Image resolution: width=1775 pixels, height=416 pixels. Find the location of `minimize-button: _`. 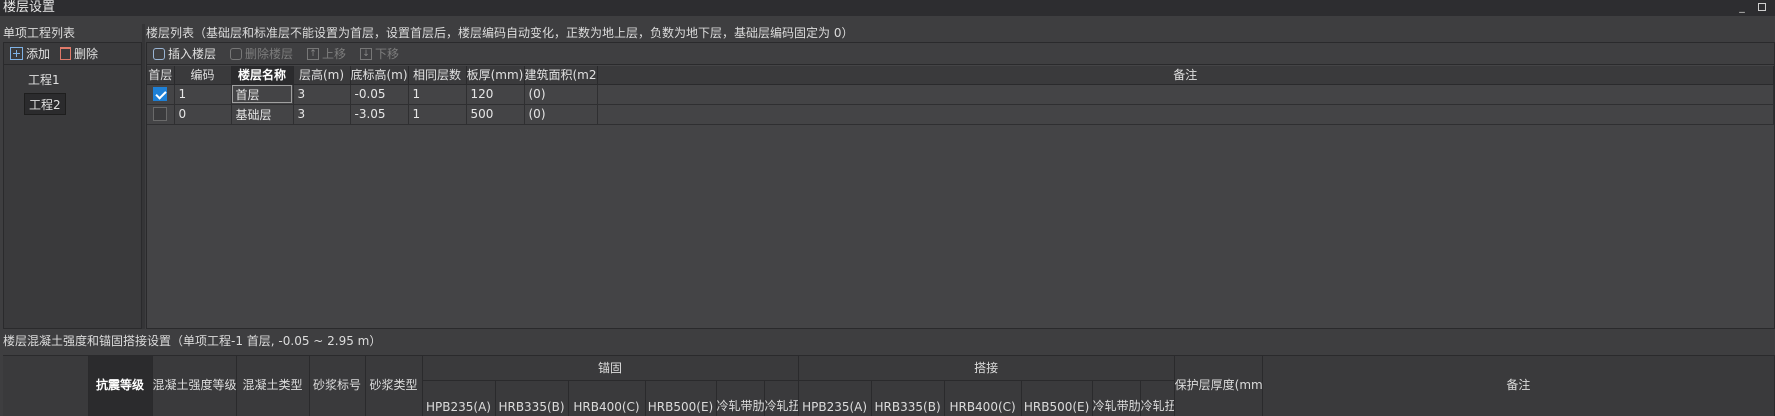

minimize-button: _ is located at coordinates (1742, 8).